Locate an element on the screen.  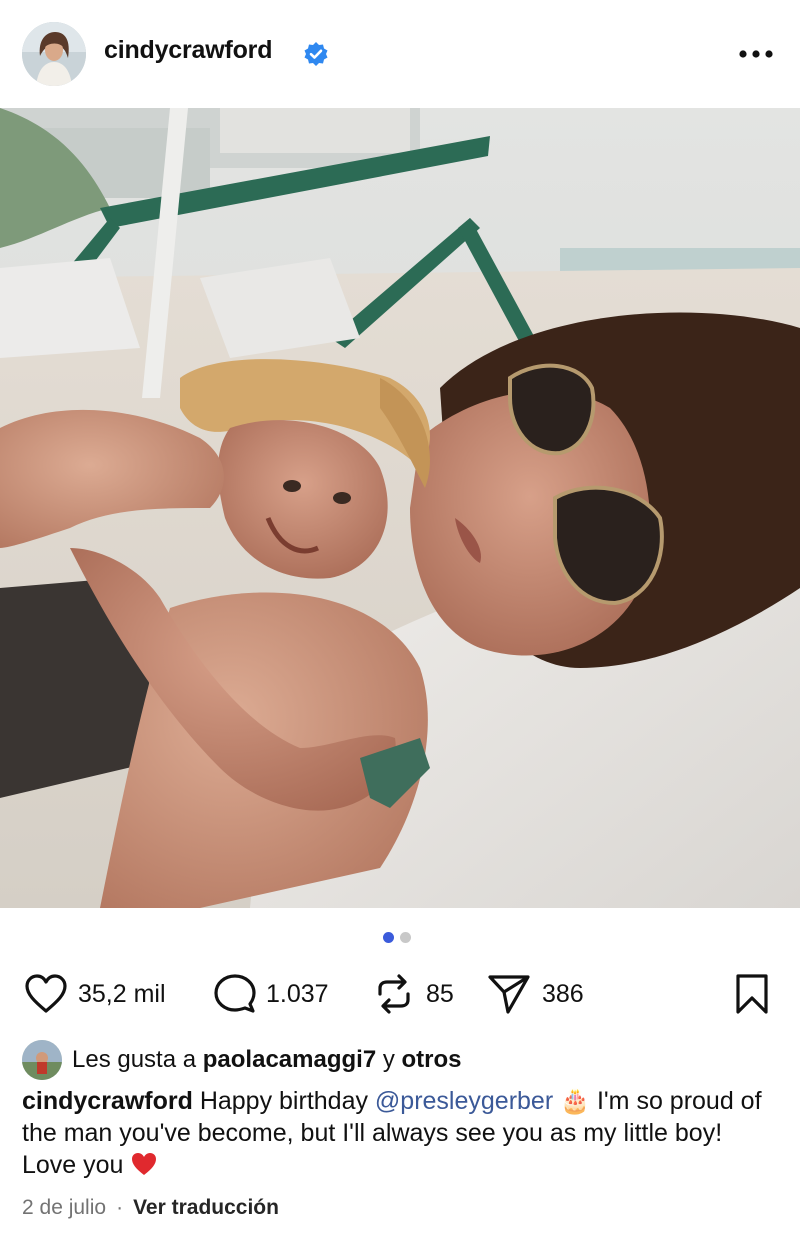
profile-avatar is located at coordinates (54, 54).